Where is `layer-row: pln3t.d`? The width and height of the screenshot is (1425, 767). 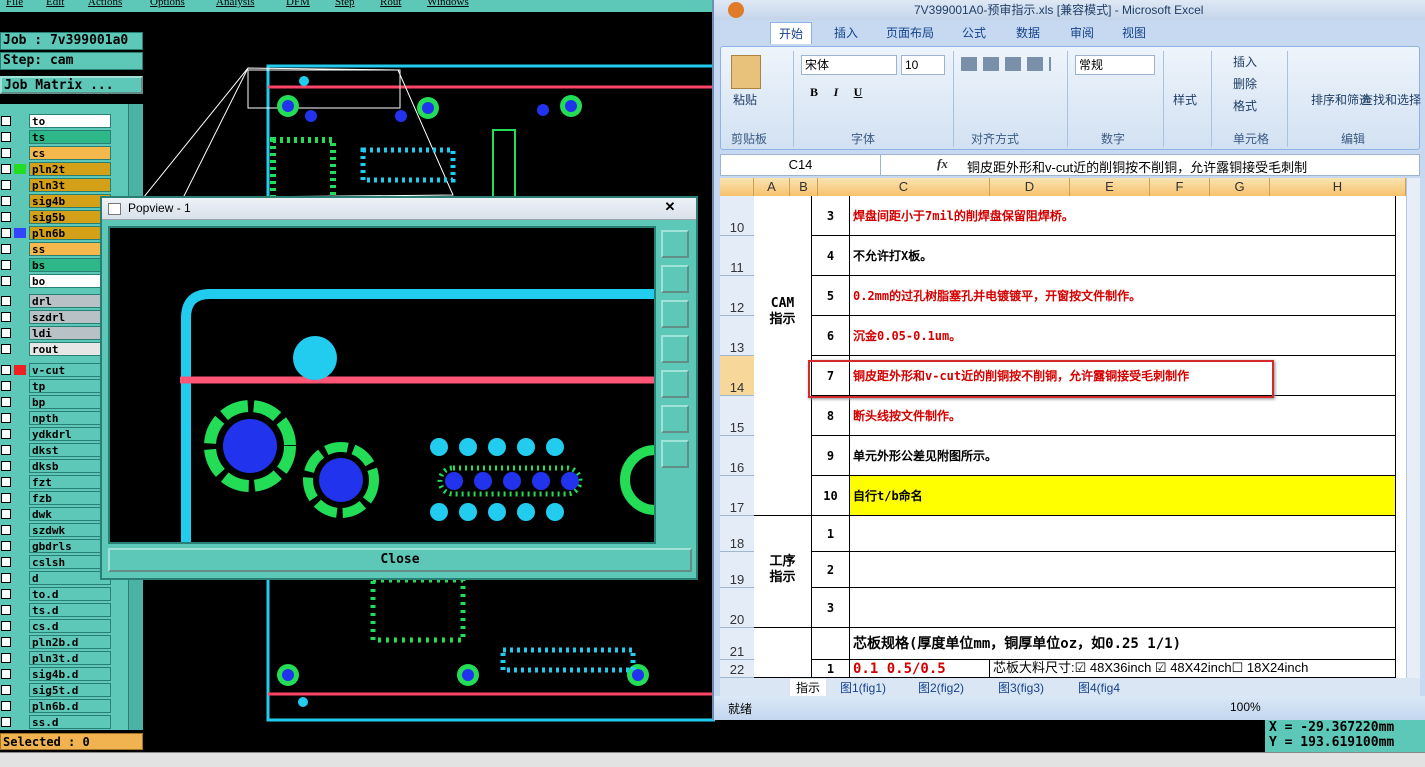 layer-row: pln3t.d is located at coordinates (71, 658).